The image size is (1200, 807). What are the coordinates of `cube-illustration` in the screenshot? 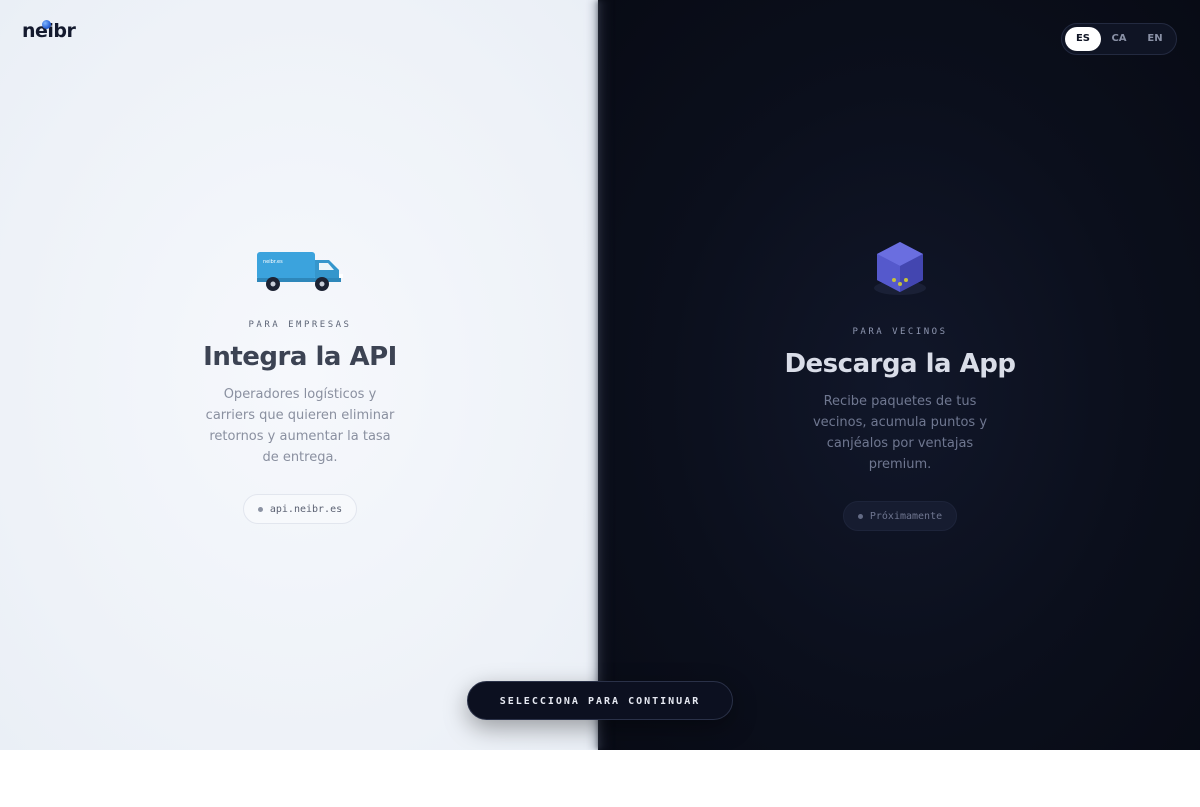 It's located at (900, 268).